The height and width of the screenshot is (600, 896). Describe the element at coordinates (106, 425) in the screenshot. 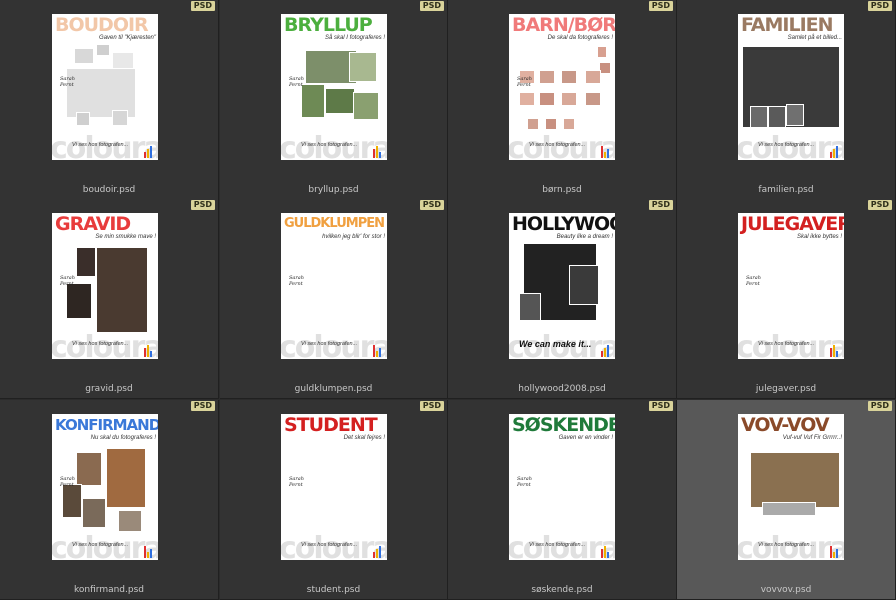

I see `thumbnail-title: KONFIRMAND` at that location.